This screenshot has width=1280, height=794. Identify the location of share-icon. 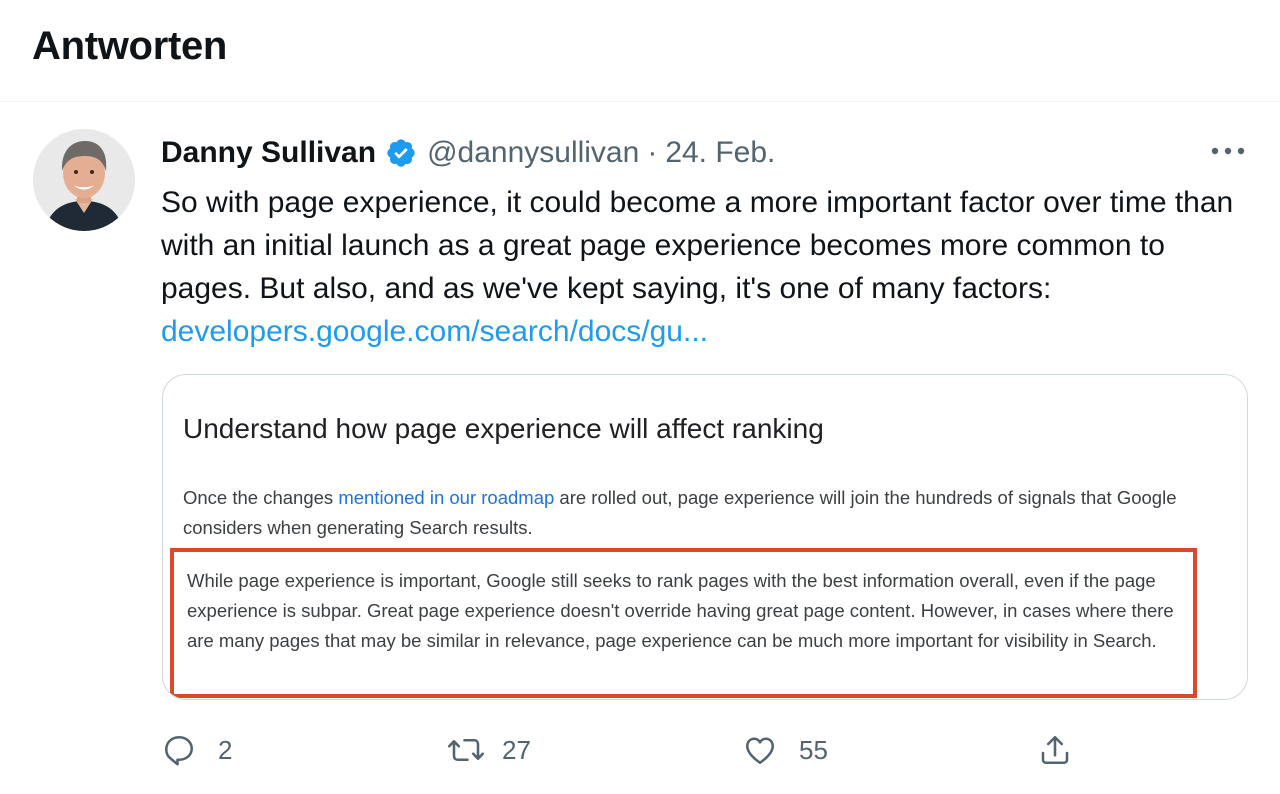
(1055, 750).